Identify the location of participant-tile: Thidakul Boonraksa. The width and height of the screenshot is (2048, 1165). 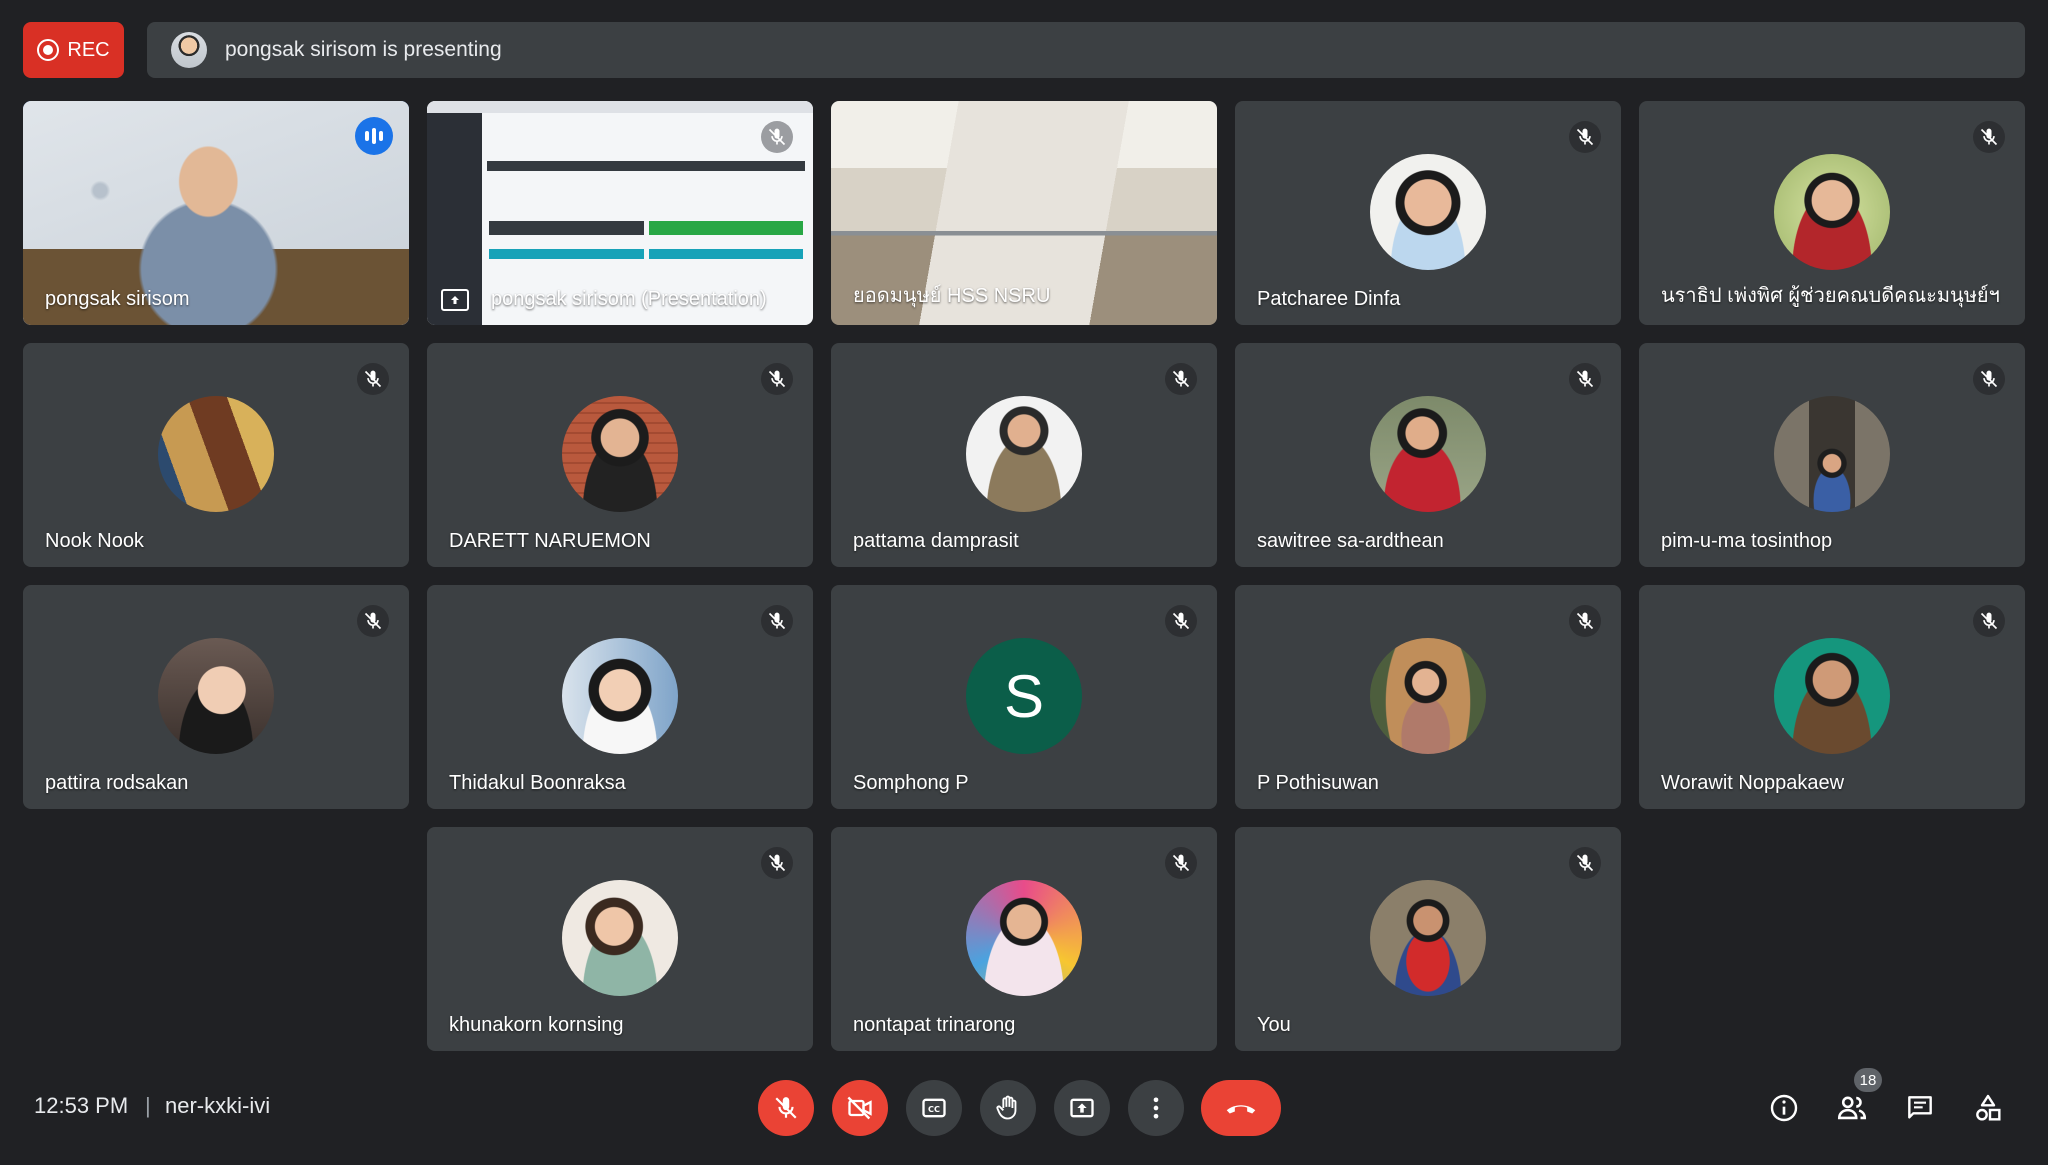
(620, 697).